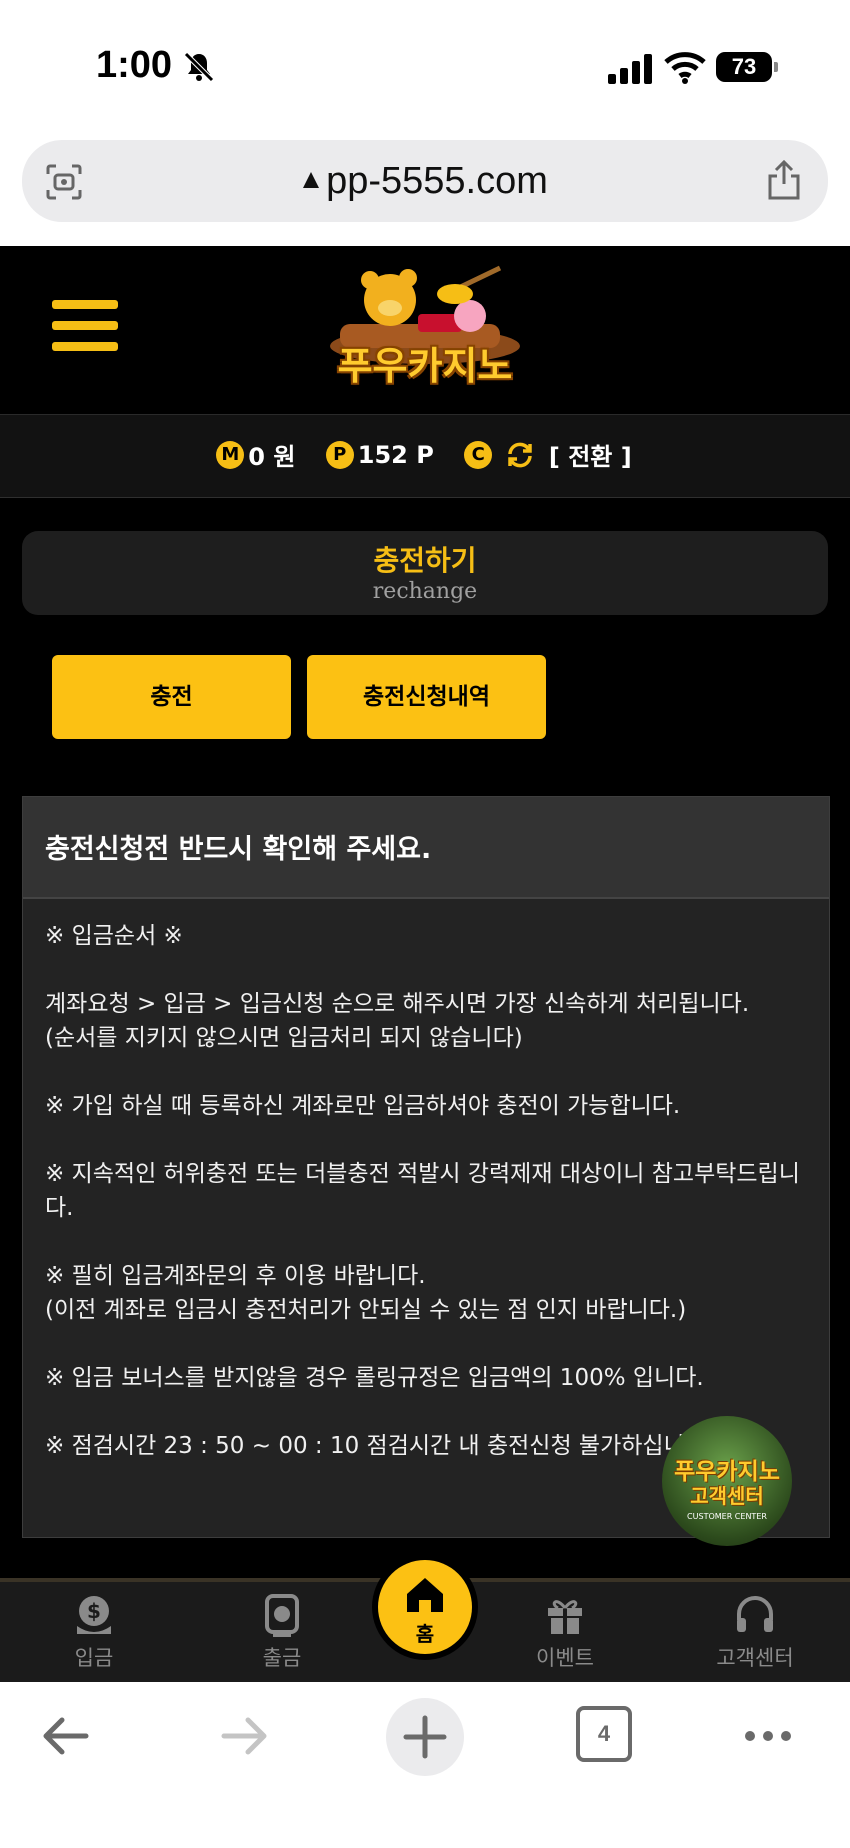 The width and height of the screenshot is (850, 1848). What do you see at coordinates (425, 560) in the screenshot?
I see `page-title: 충전하기` at bounding box center [425, 560].